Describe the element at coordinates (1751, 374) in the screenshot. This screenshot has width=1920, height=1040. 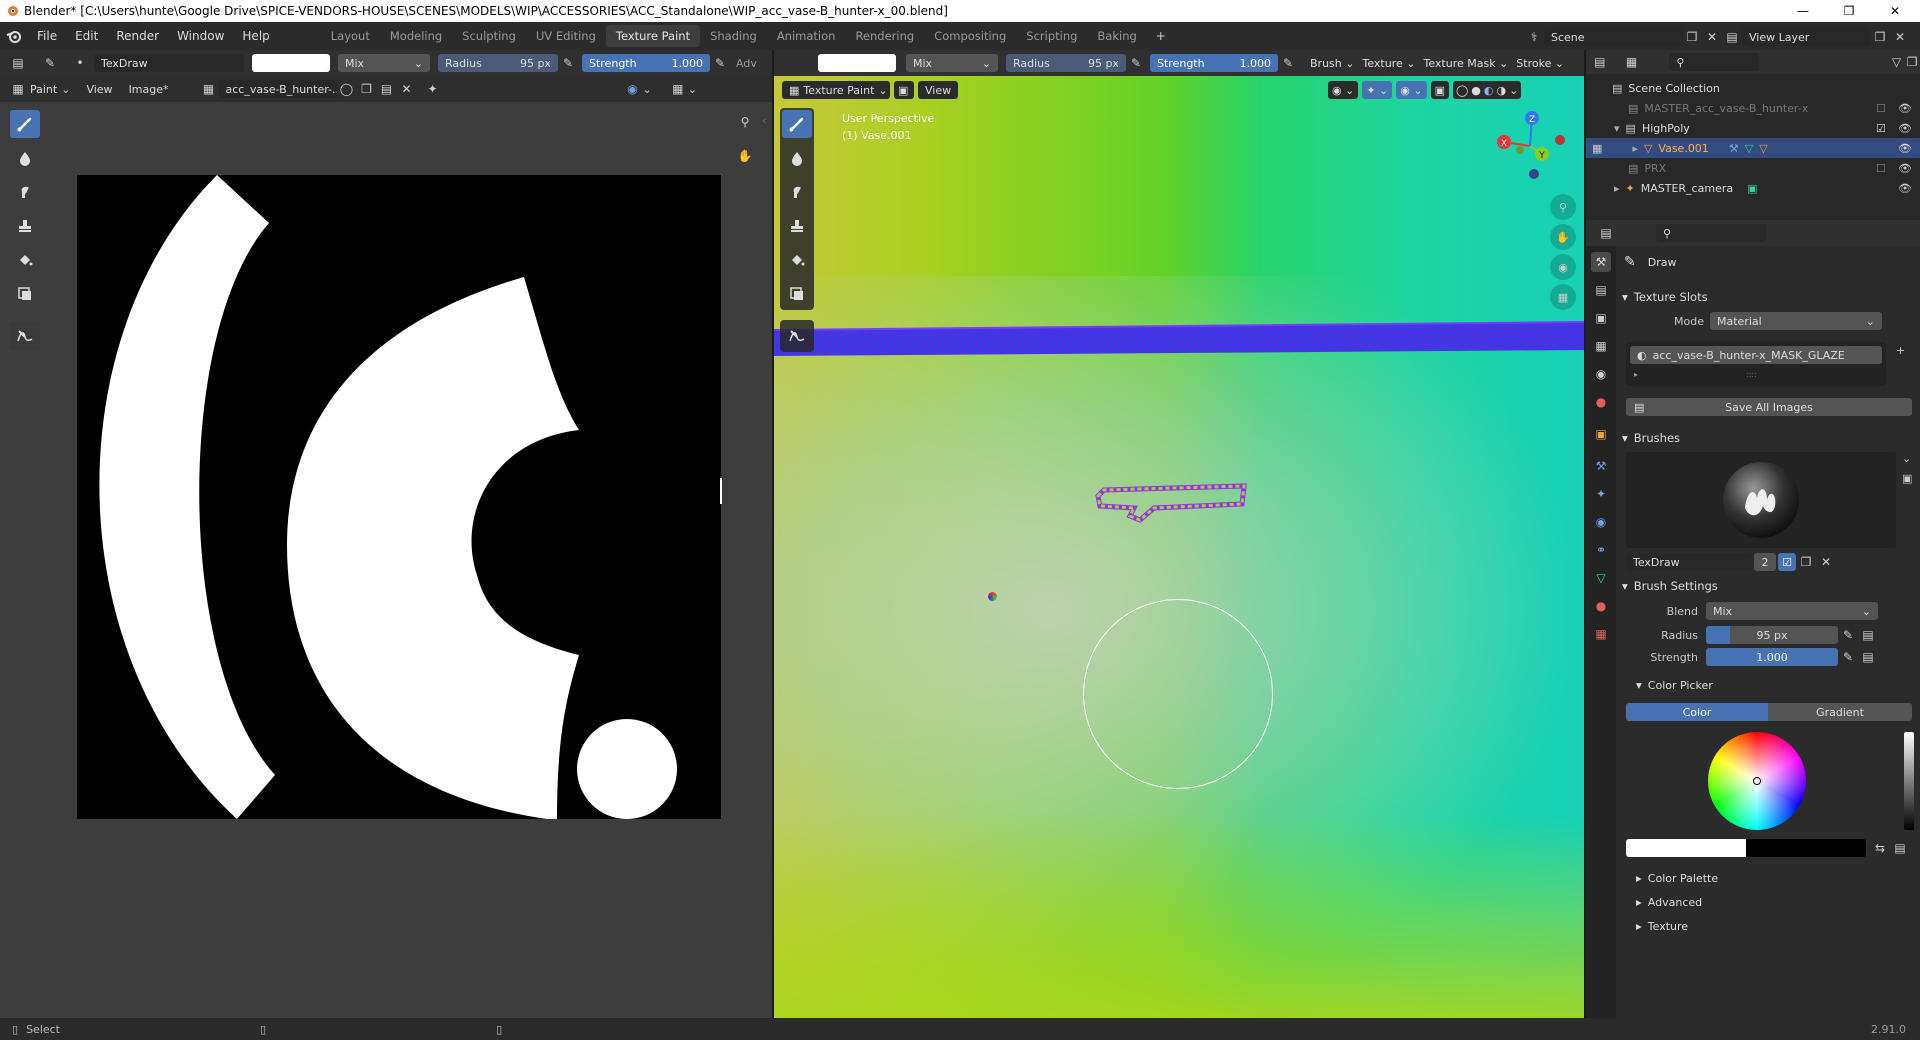
I see `list-grip-icon: ::::` at that location.